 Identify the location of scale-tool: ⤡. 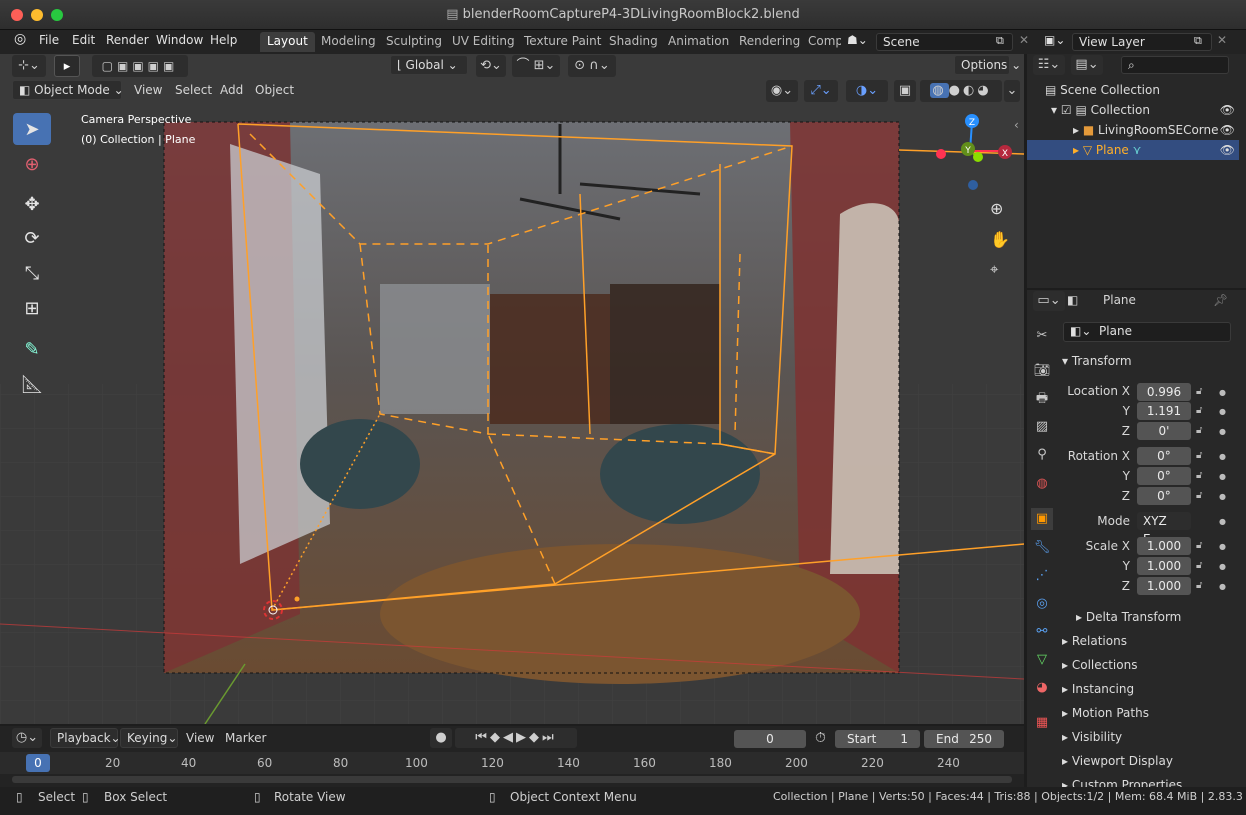
(32, 273).